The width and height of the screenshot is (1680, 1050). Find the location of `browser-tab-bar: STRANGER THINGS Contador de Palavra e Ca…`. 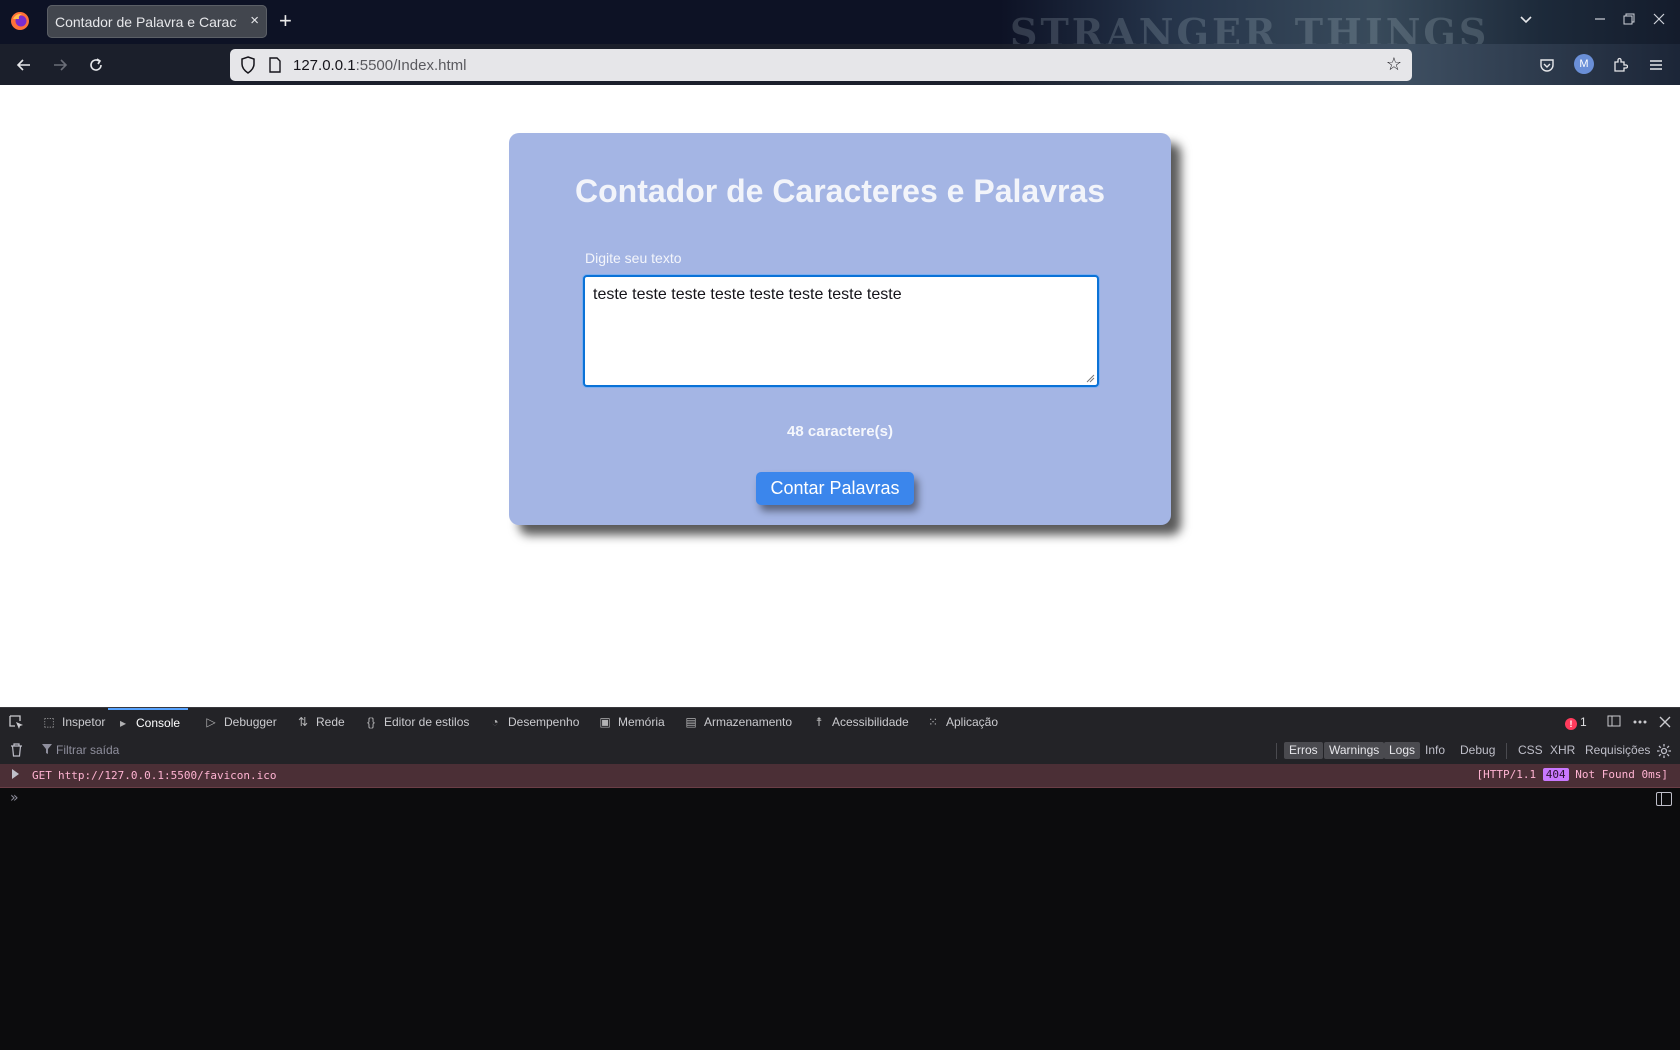

browser-tab-bar: STRANGER THINGS Contador de Palavra e Ca… is located at coordinates (840, 22).